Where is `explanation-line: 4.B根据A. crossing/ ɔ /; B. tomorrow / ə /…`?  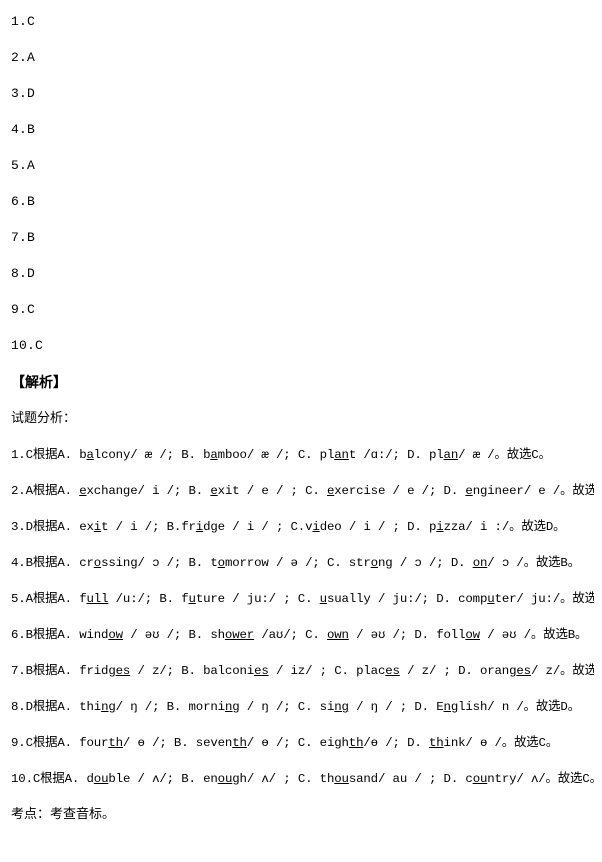
explanation-line: 4.B根据A. crossing/ ɔ /; B. tomorrow / ə /… is located at coordinates (301, 572).